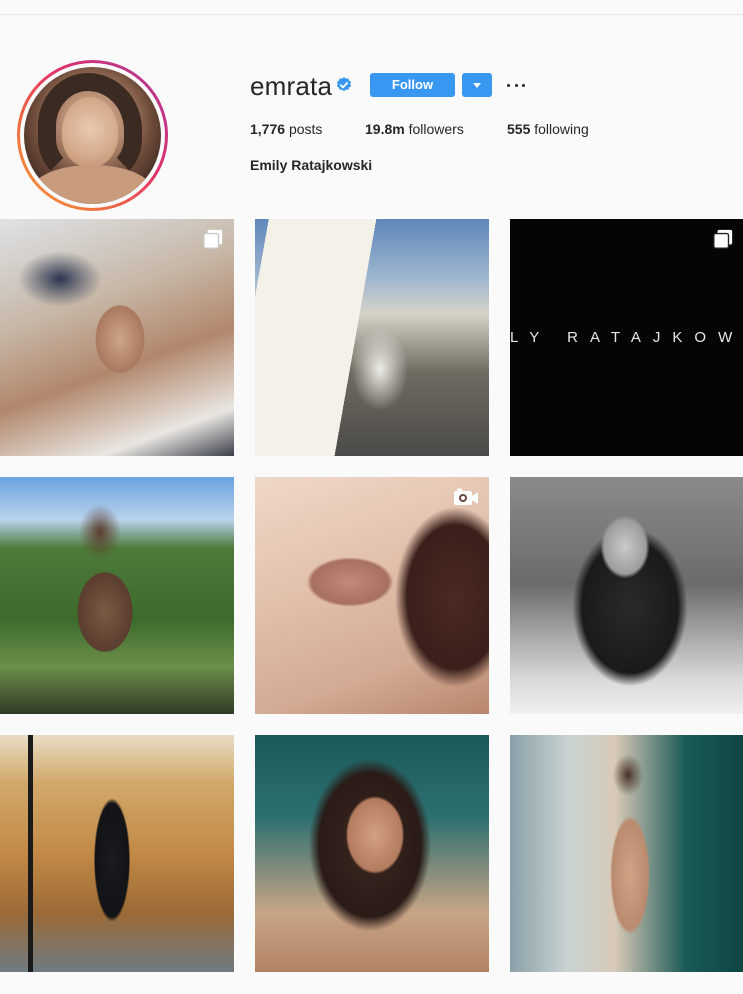 This screenshot has height=994, width=743. I want to click on avatar-shoulders-shape, so click(92, 184).